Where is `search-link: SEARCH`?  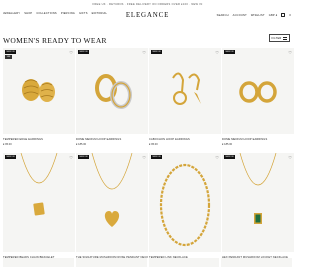
search-link: SEARCH is located at coordinates (223, 15).